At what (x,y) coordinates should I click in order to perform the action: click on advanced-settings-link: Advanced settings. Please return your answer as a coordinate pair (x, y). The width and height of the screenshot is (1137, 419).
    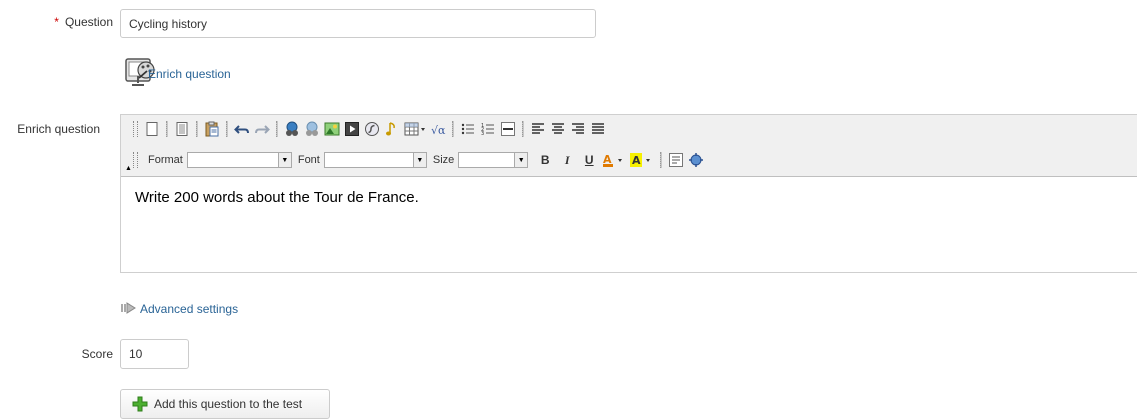
    Looking at the image, I should click on (189, 309).